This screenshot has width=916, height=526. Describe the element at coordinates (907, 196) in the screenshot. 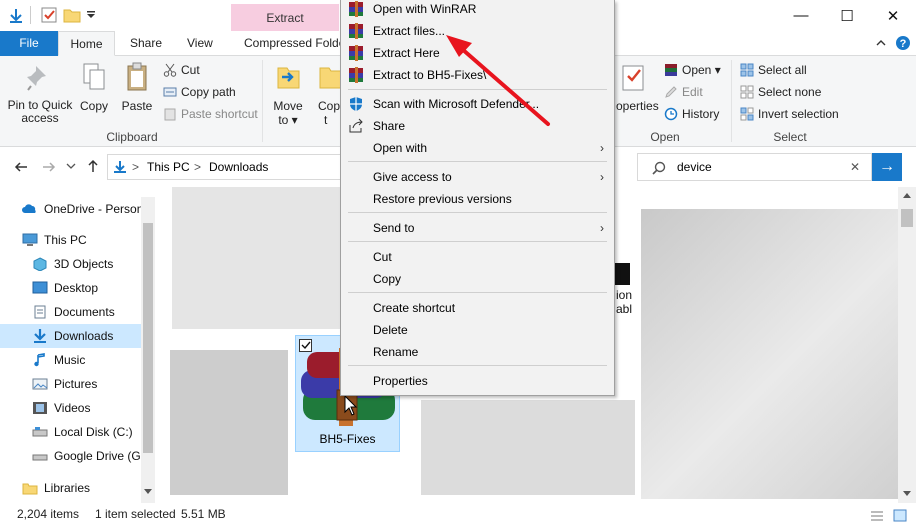

I see `scroll-up-icon` at that location.